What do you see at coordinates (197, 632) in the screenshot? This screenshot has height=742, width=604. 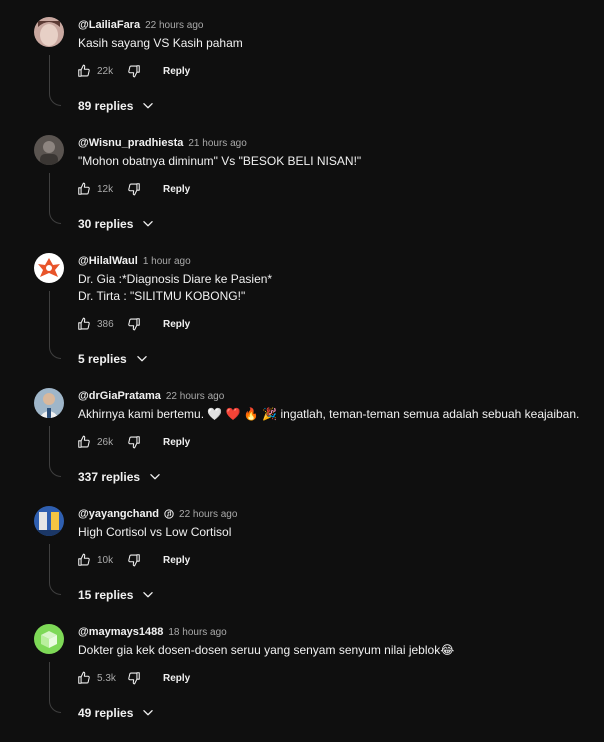 I see `comment-time: 18 hours ago` at bounding box center [197, 632].